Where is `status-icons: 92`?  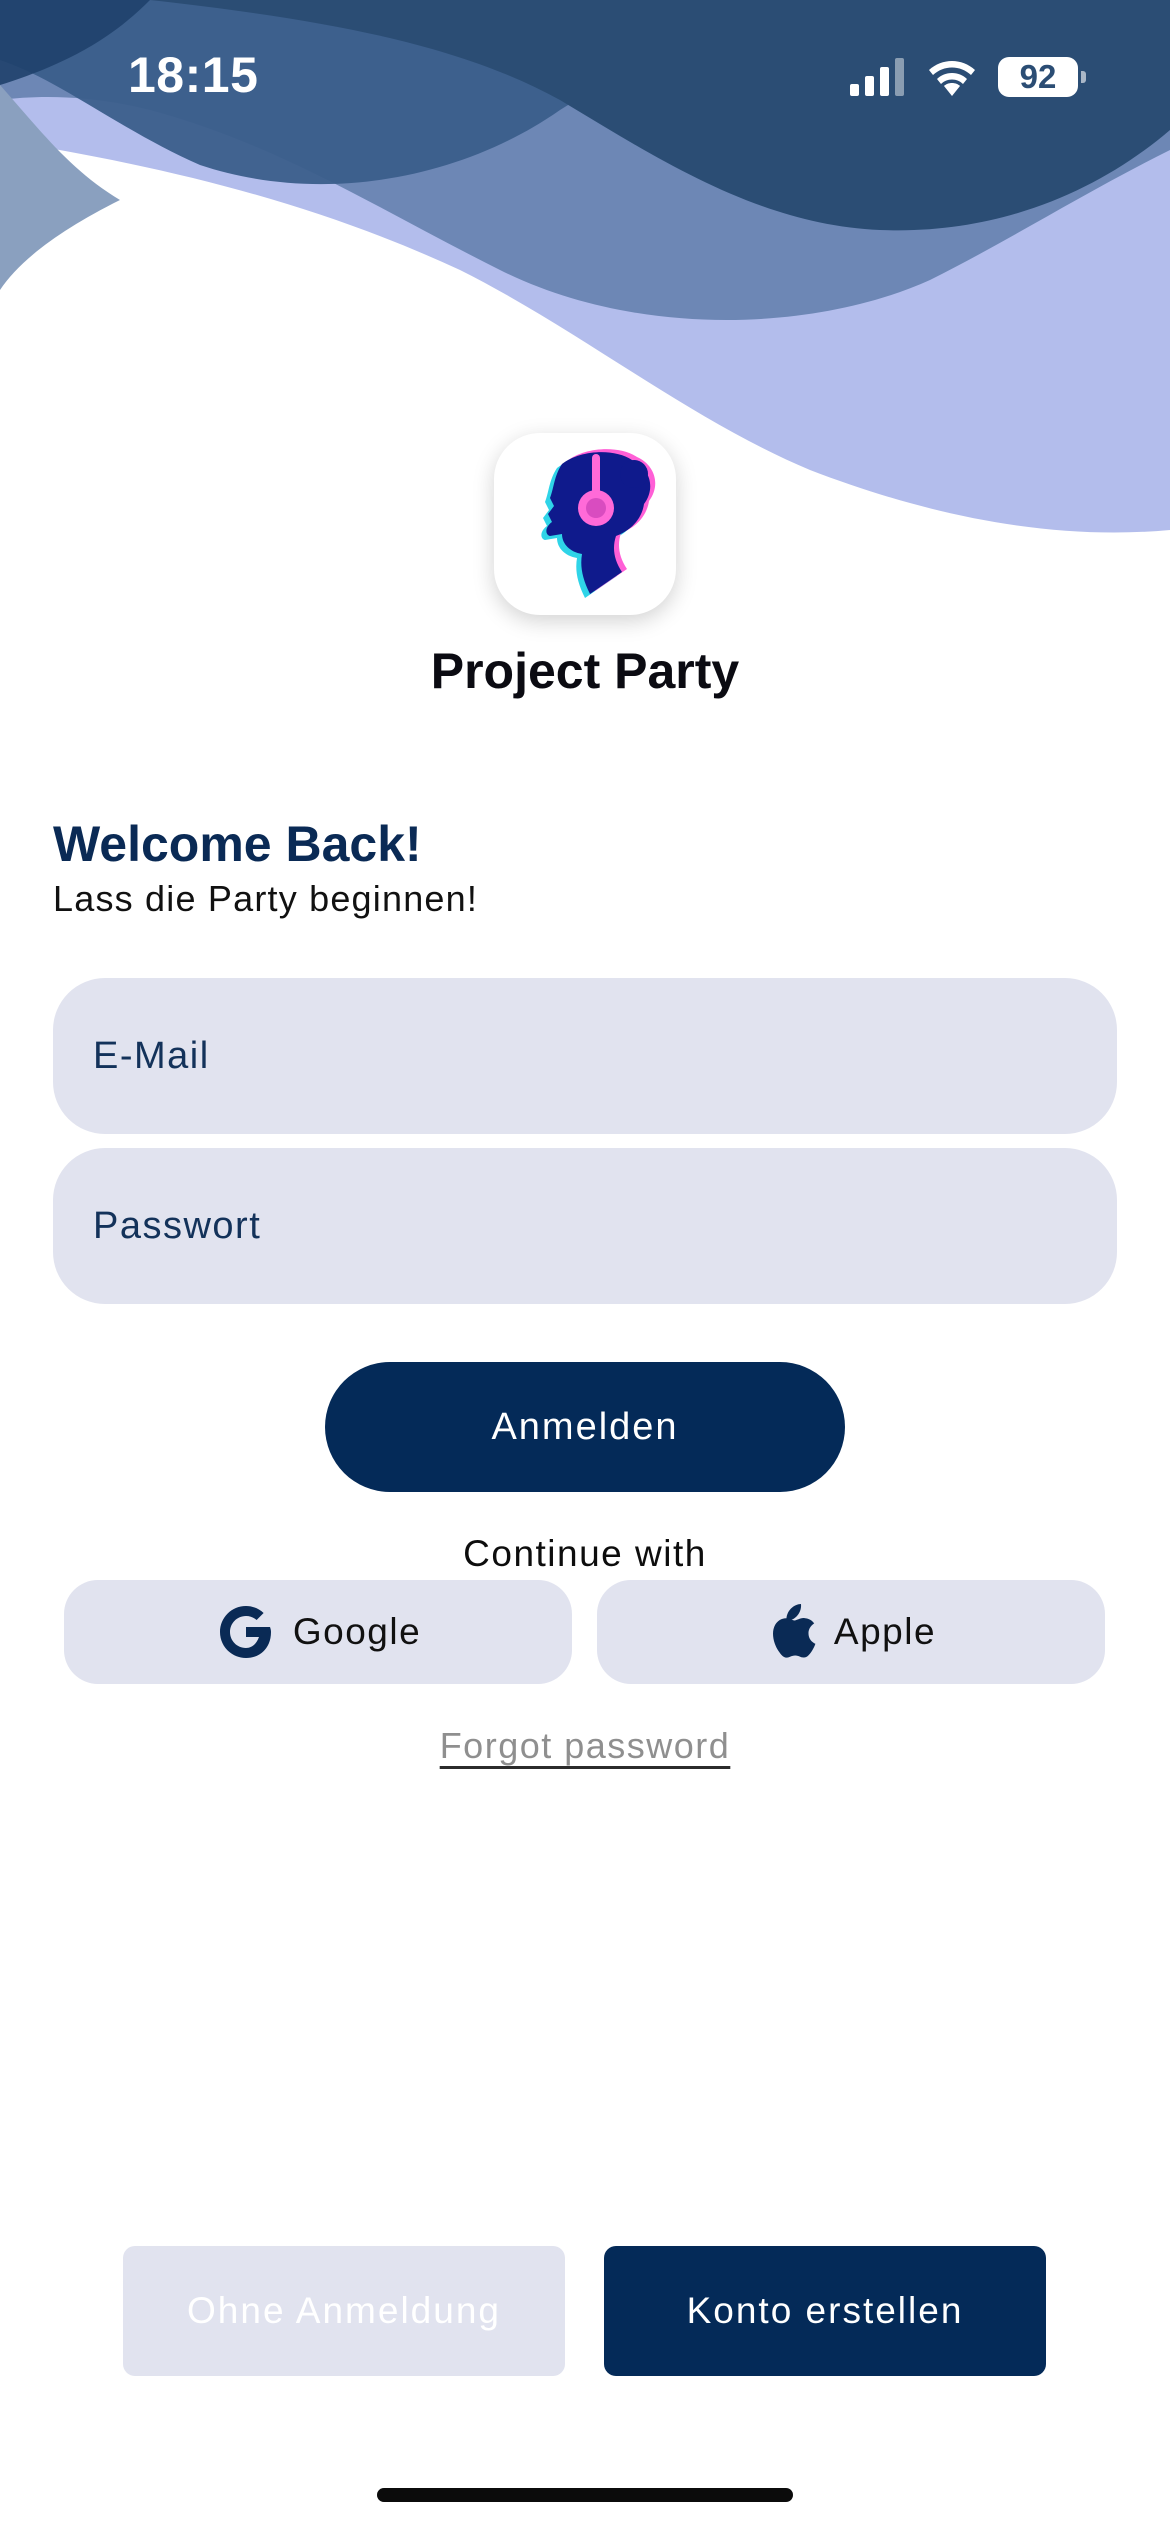
status-icons: 92 is located at coordinates (968, 77).